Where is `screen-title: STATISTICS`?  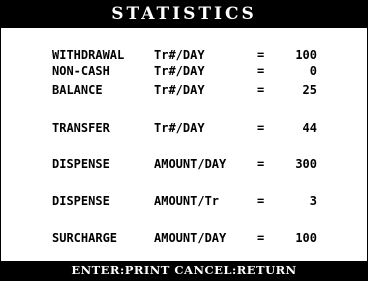 screen-title: STATISTICS is located at coordinates (184, 14).